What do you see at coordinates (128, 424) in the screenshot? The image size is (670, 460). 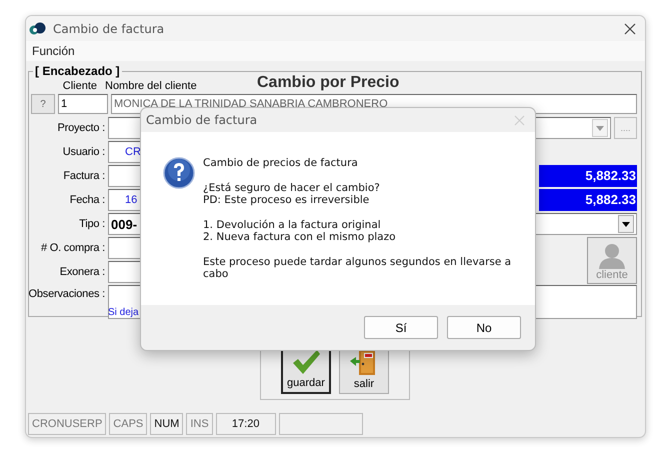 I see `status-panel: CAPS` at bounding box center [128, 424].